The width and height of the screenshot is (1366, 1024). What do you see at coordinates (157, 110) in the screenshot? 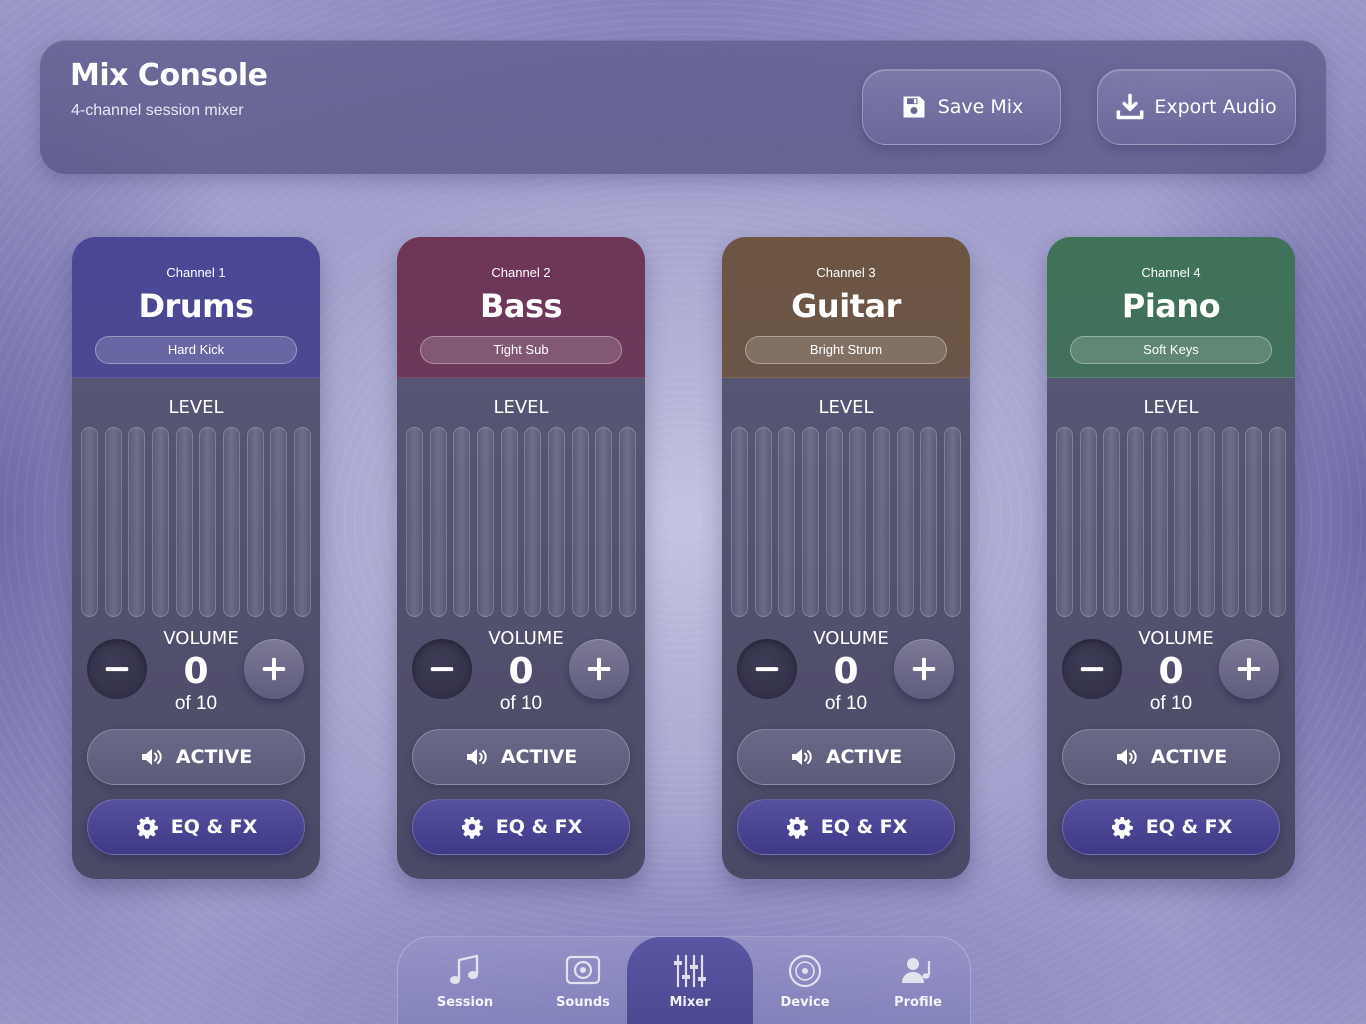
I see `page-subtitle: 4-channel session mixer` at bounding box center [157, 110].